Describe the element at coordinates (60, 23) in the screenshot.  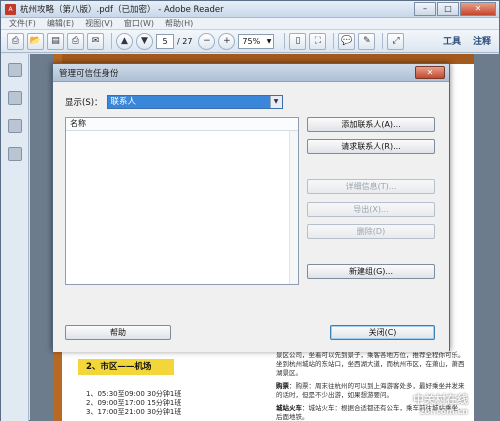
I see `menu-edit: 编辑(E)` at that location.